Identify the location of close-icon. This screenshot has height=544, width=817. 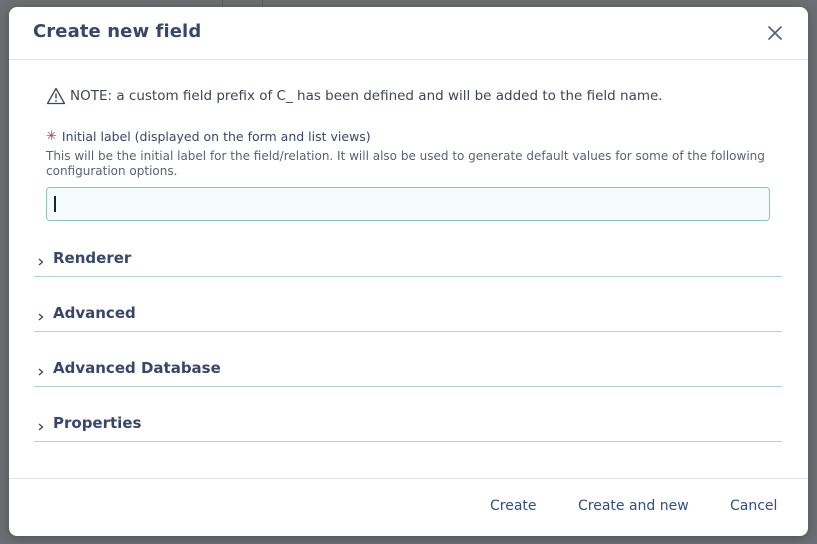
(775, 33).